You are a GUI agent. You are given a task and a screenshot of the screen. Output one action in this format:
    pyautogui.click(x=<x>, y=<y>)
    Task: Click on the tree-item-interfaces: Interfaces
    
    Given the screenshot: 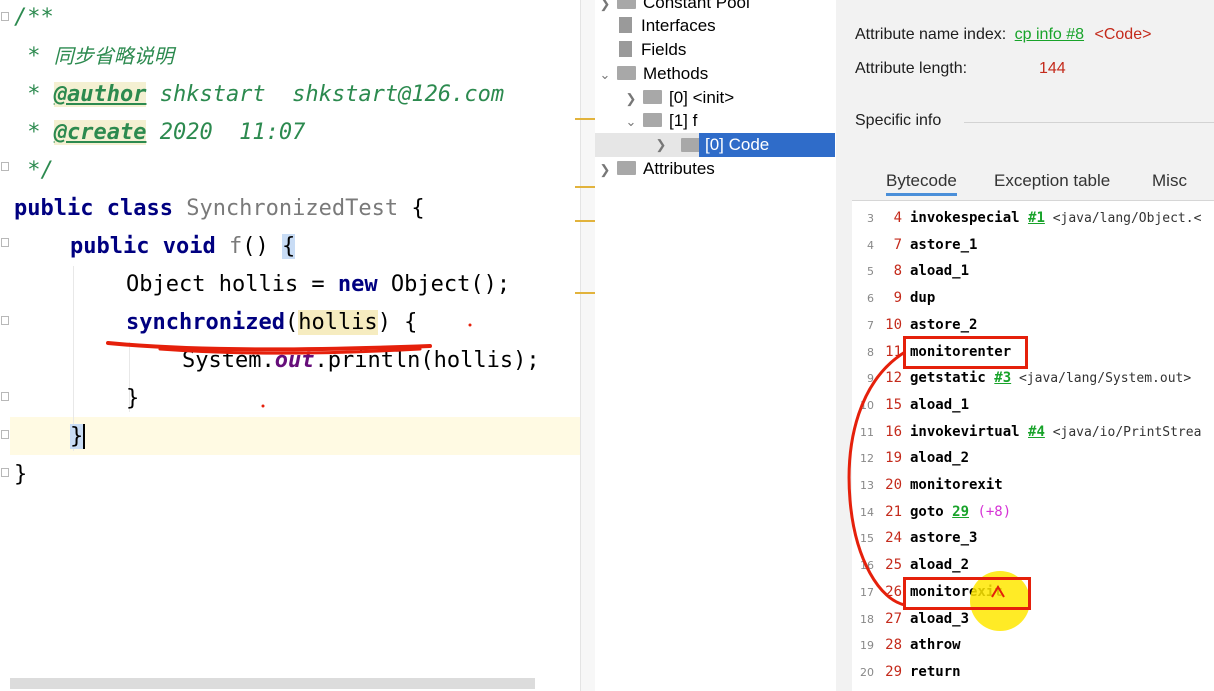 What is the action you would take?
    pyautogui.click(x=657, y=26)
    